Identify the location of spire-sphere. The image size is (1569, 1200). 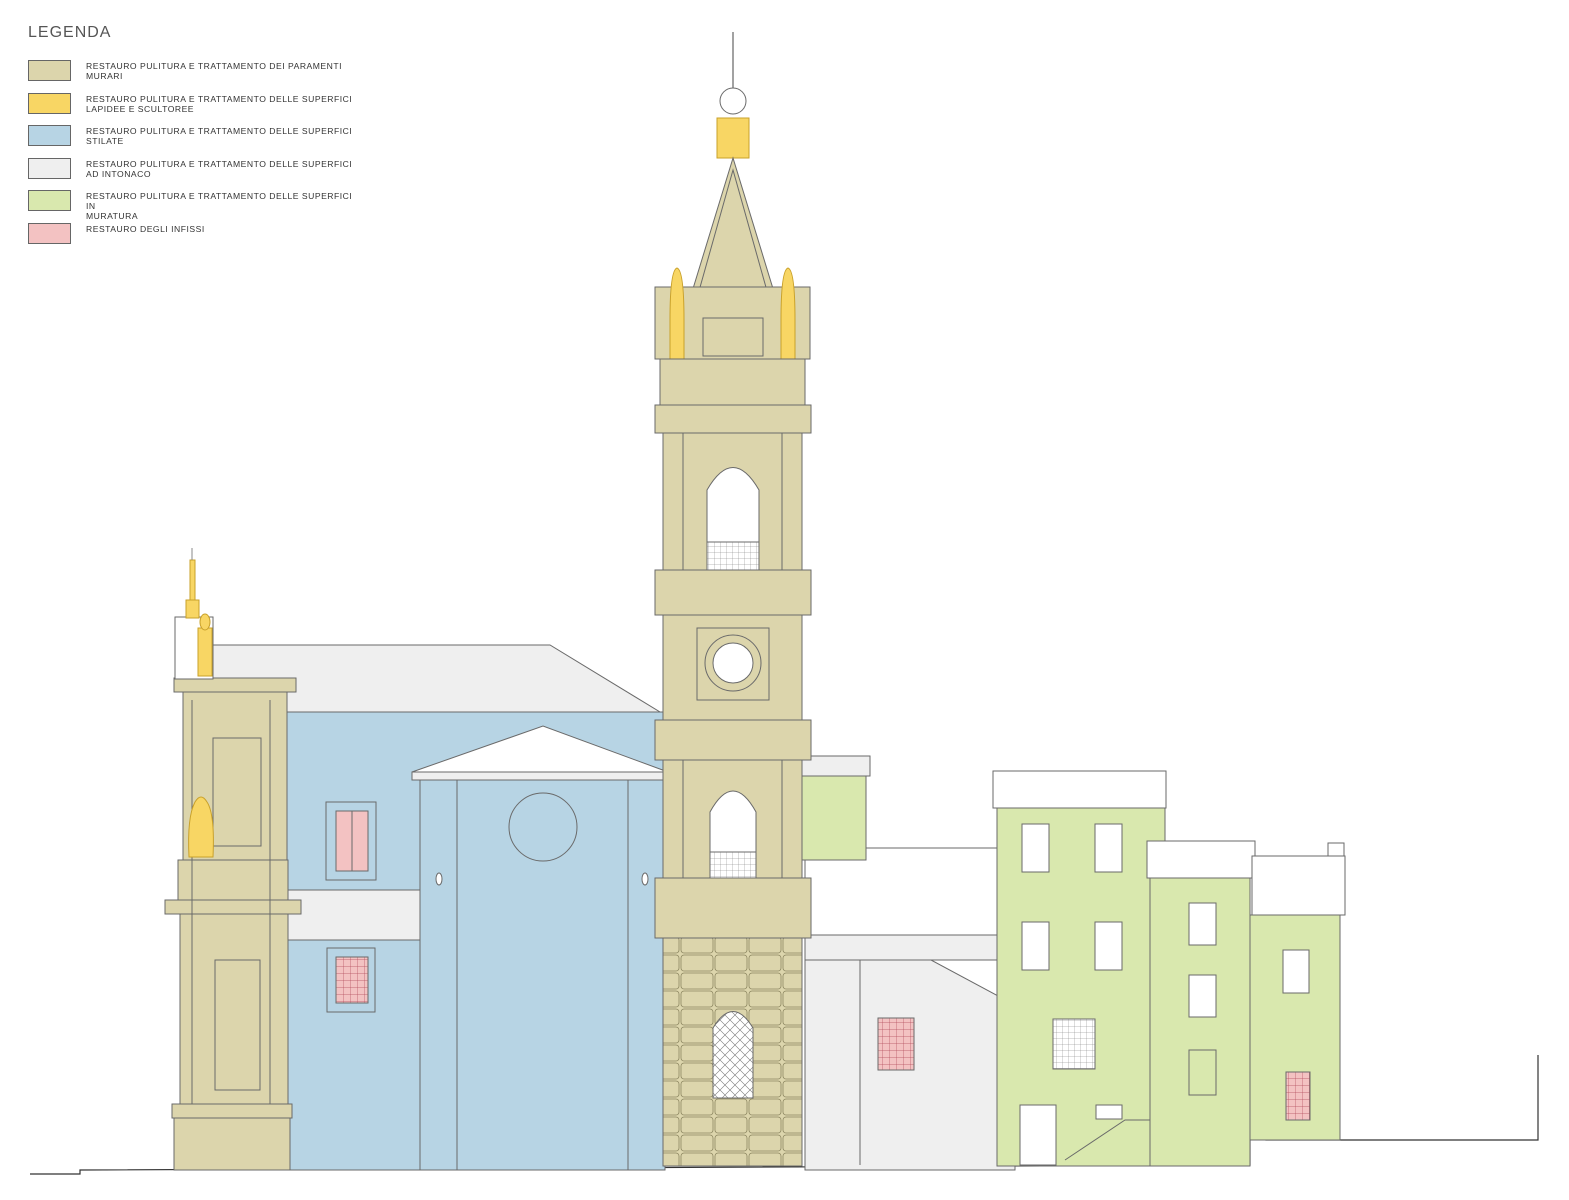
(733, 101).